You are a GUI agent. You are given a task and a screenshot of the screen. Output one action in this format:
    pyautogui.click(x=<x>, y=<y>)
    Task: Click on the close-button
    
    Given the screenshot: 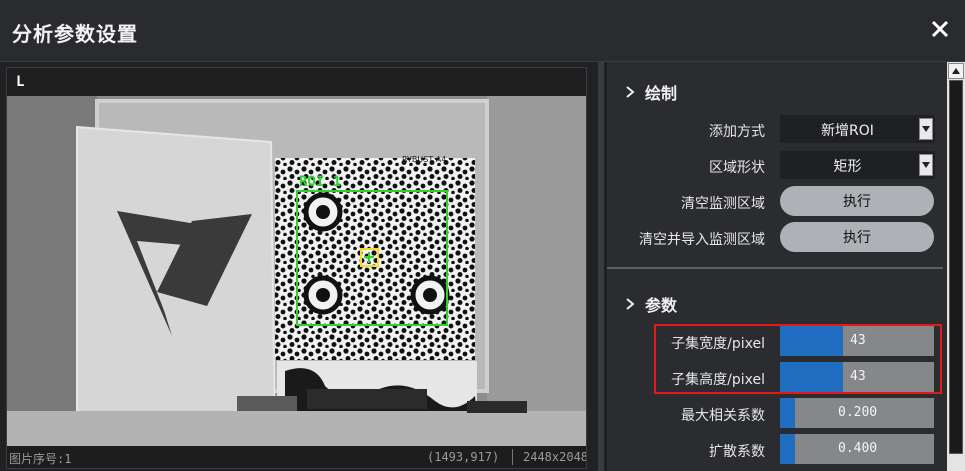 What is the action you would take?
    pyautogui.click(x=940, y=29)
    